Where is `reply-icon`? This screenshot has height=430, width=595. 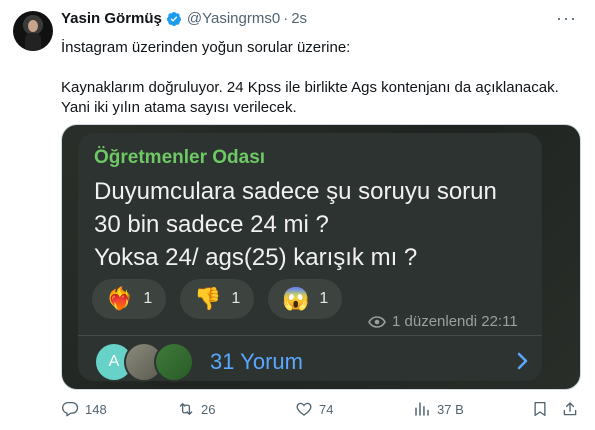
reply-icon is located at coordinates (70, 409).